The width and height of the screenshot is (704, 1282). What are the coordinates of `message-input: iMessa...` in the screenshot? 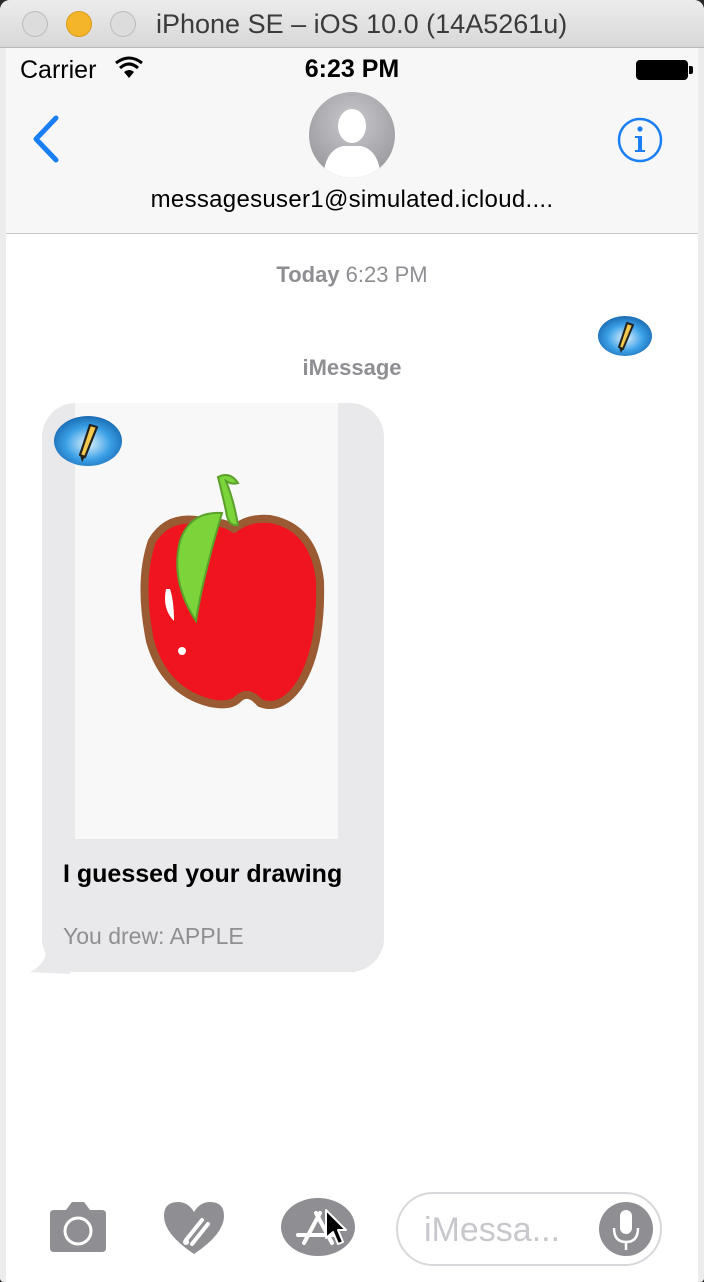 It's located at (529, 1229).